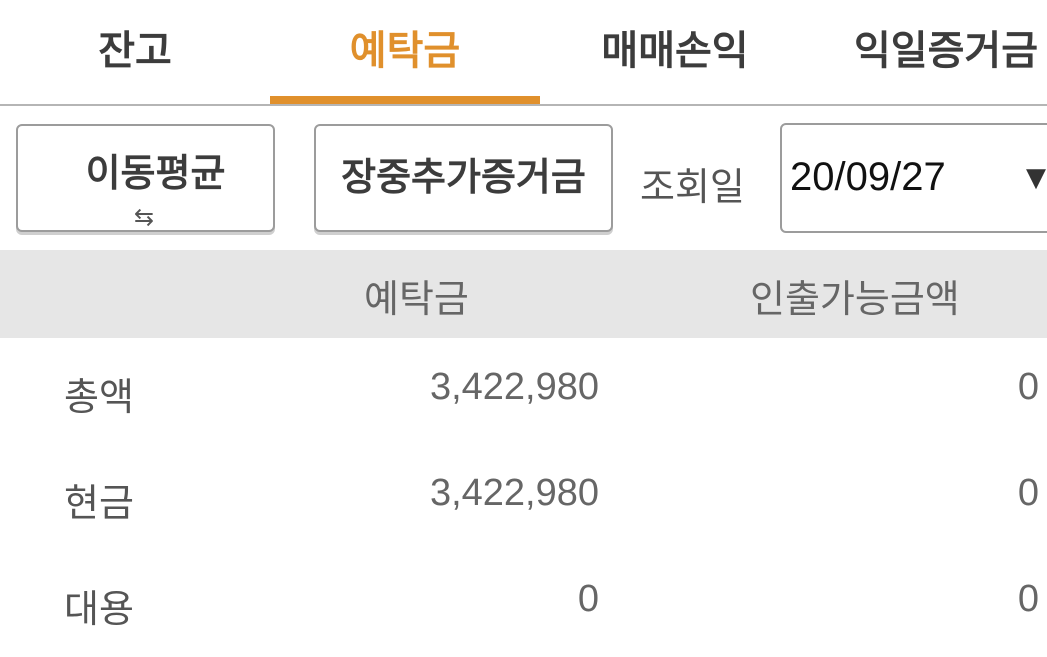 This screenshot has width=1047, height=657. What do you see at coordinates (675, 52) in the screenshot?
I see `tab-trading-pnl: 매매손익` at bounding box center [675, 52].